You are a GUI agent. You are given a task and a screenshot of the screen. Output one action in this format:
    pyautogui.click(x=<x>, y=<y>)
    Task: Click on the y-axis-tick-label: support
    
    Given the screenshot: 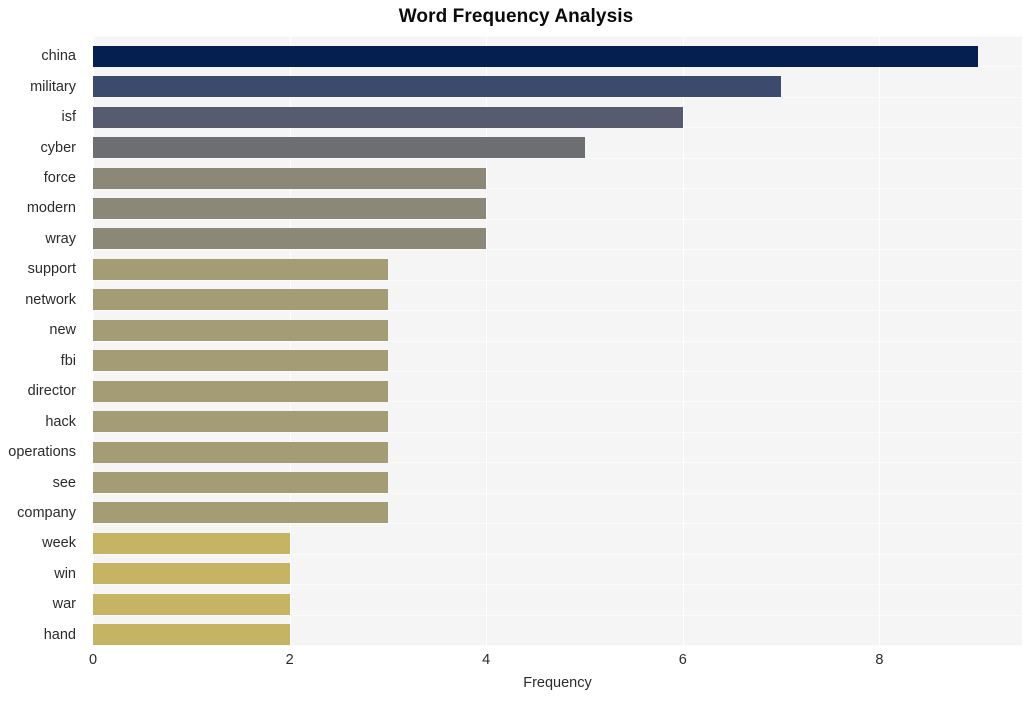 What is the action you would take?
    pyautogui.click(x=51, y=269)
    